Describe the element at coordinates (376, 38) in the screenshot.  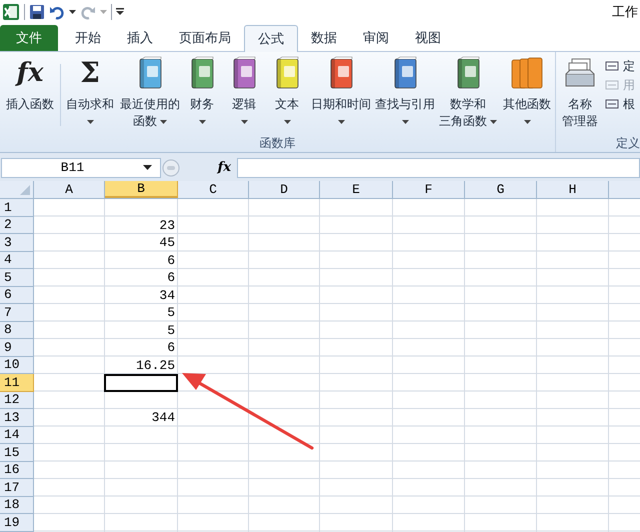
I see `ribbon-tab: 审阅` at that location.